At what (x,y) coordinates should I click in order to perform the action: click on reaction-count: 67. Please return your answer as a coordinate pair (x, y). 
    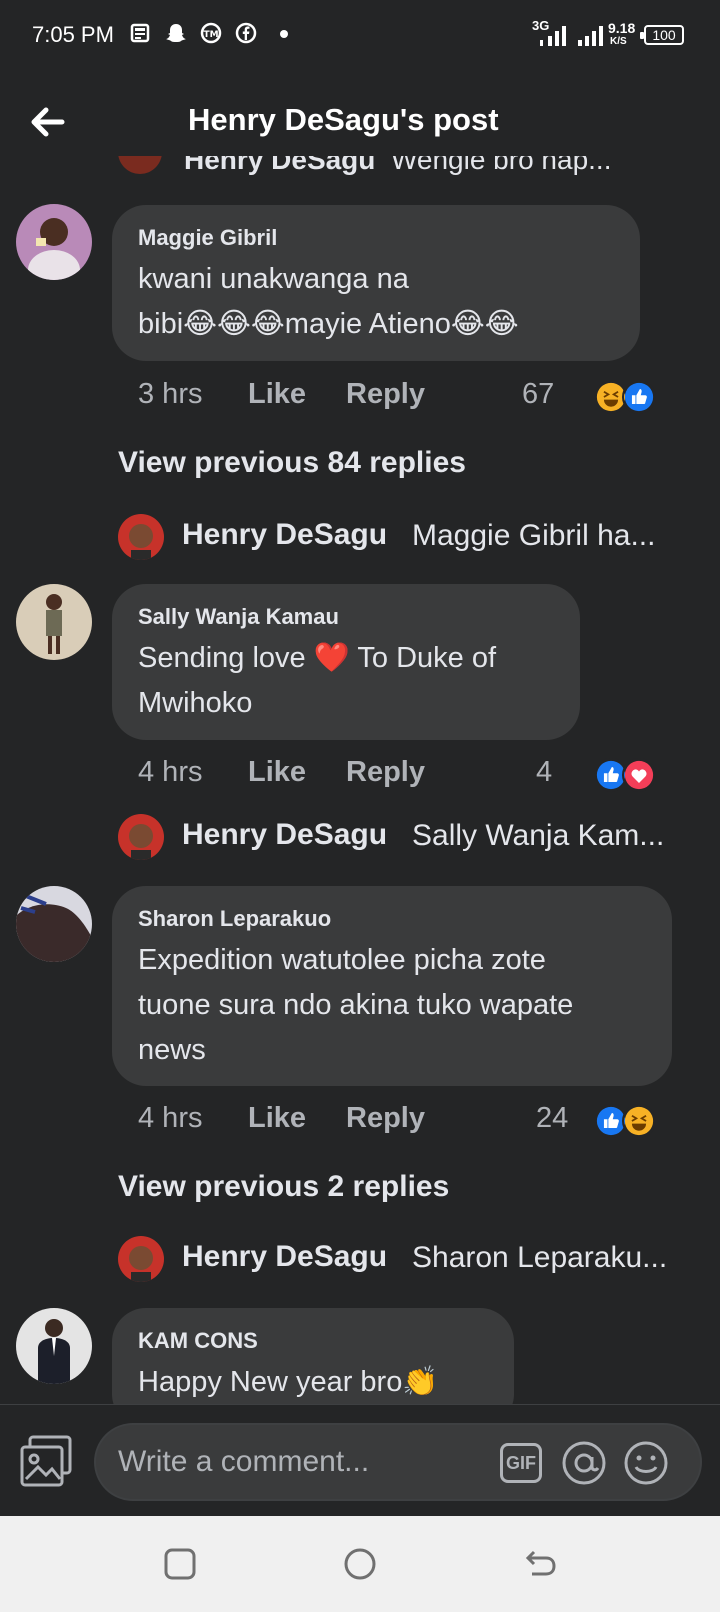
    Looking at the image, I should click on (538, 394).